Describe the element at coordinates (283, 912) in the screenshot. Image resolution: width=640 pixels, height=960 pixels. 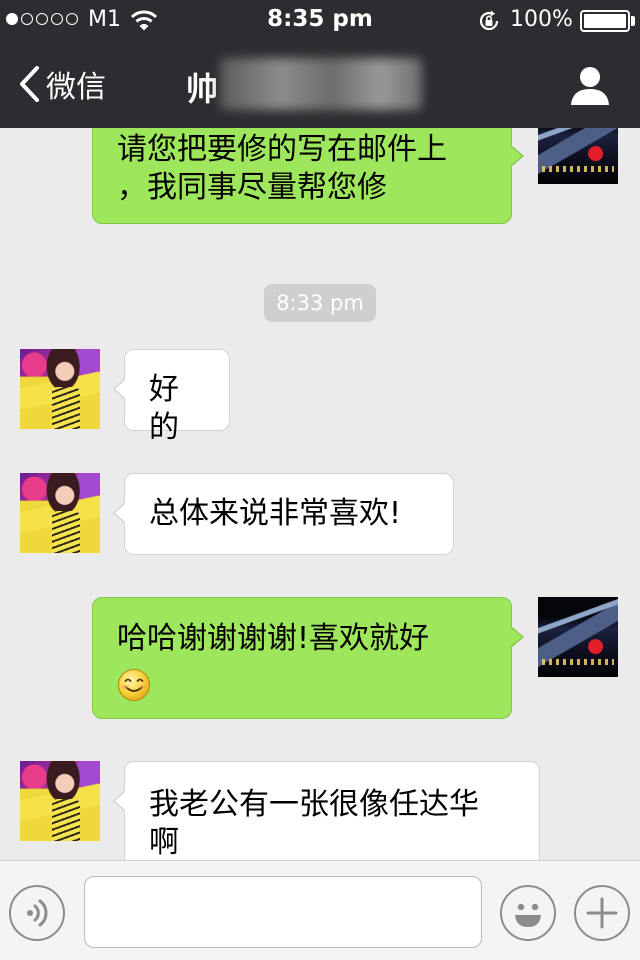
I see `message-input` at that location.